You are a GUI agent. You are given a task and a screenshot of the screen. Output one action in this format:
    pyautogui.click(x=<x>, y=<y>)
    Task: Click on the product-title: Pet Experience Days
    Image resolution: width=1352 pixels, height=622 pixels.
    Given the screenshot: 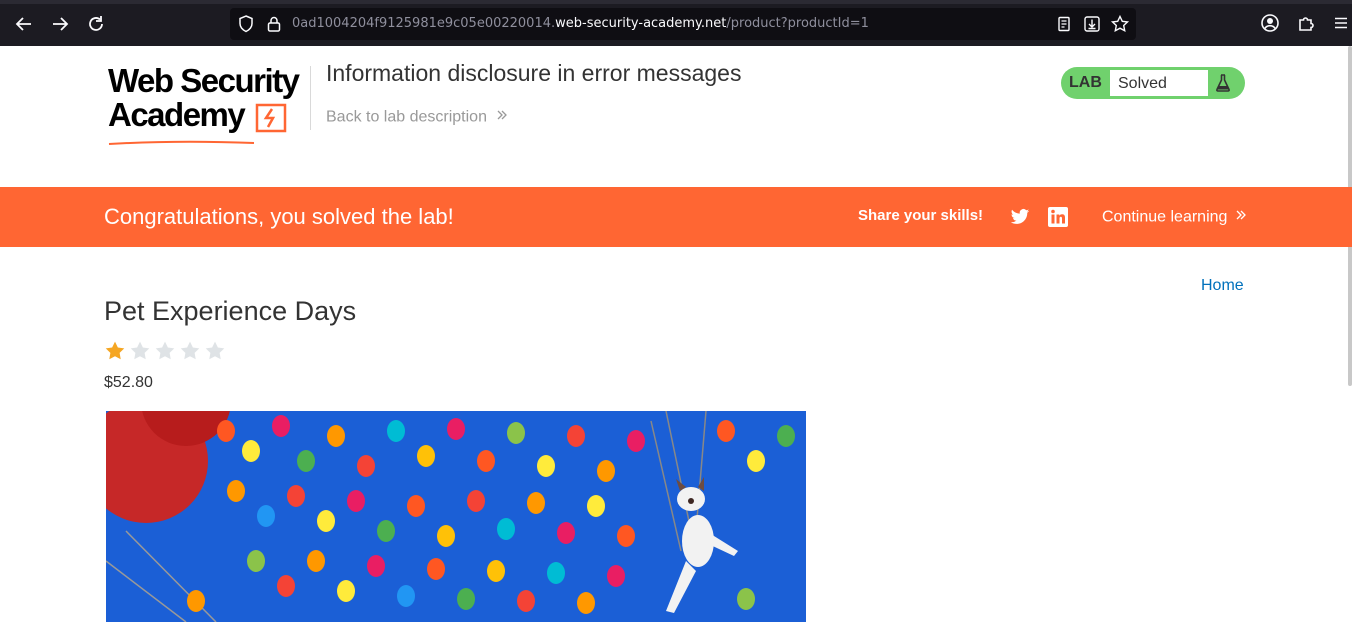 What is the action you would take?
    pyautogui.click(x=230, y=311)
    